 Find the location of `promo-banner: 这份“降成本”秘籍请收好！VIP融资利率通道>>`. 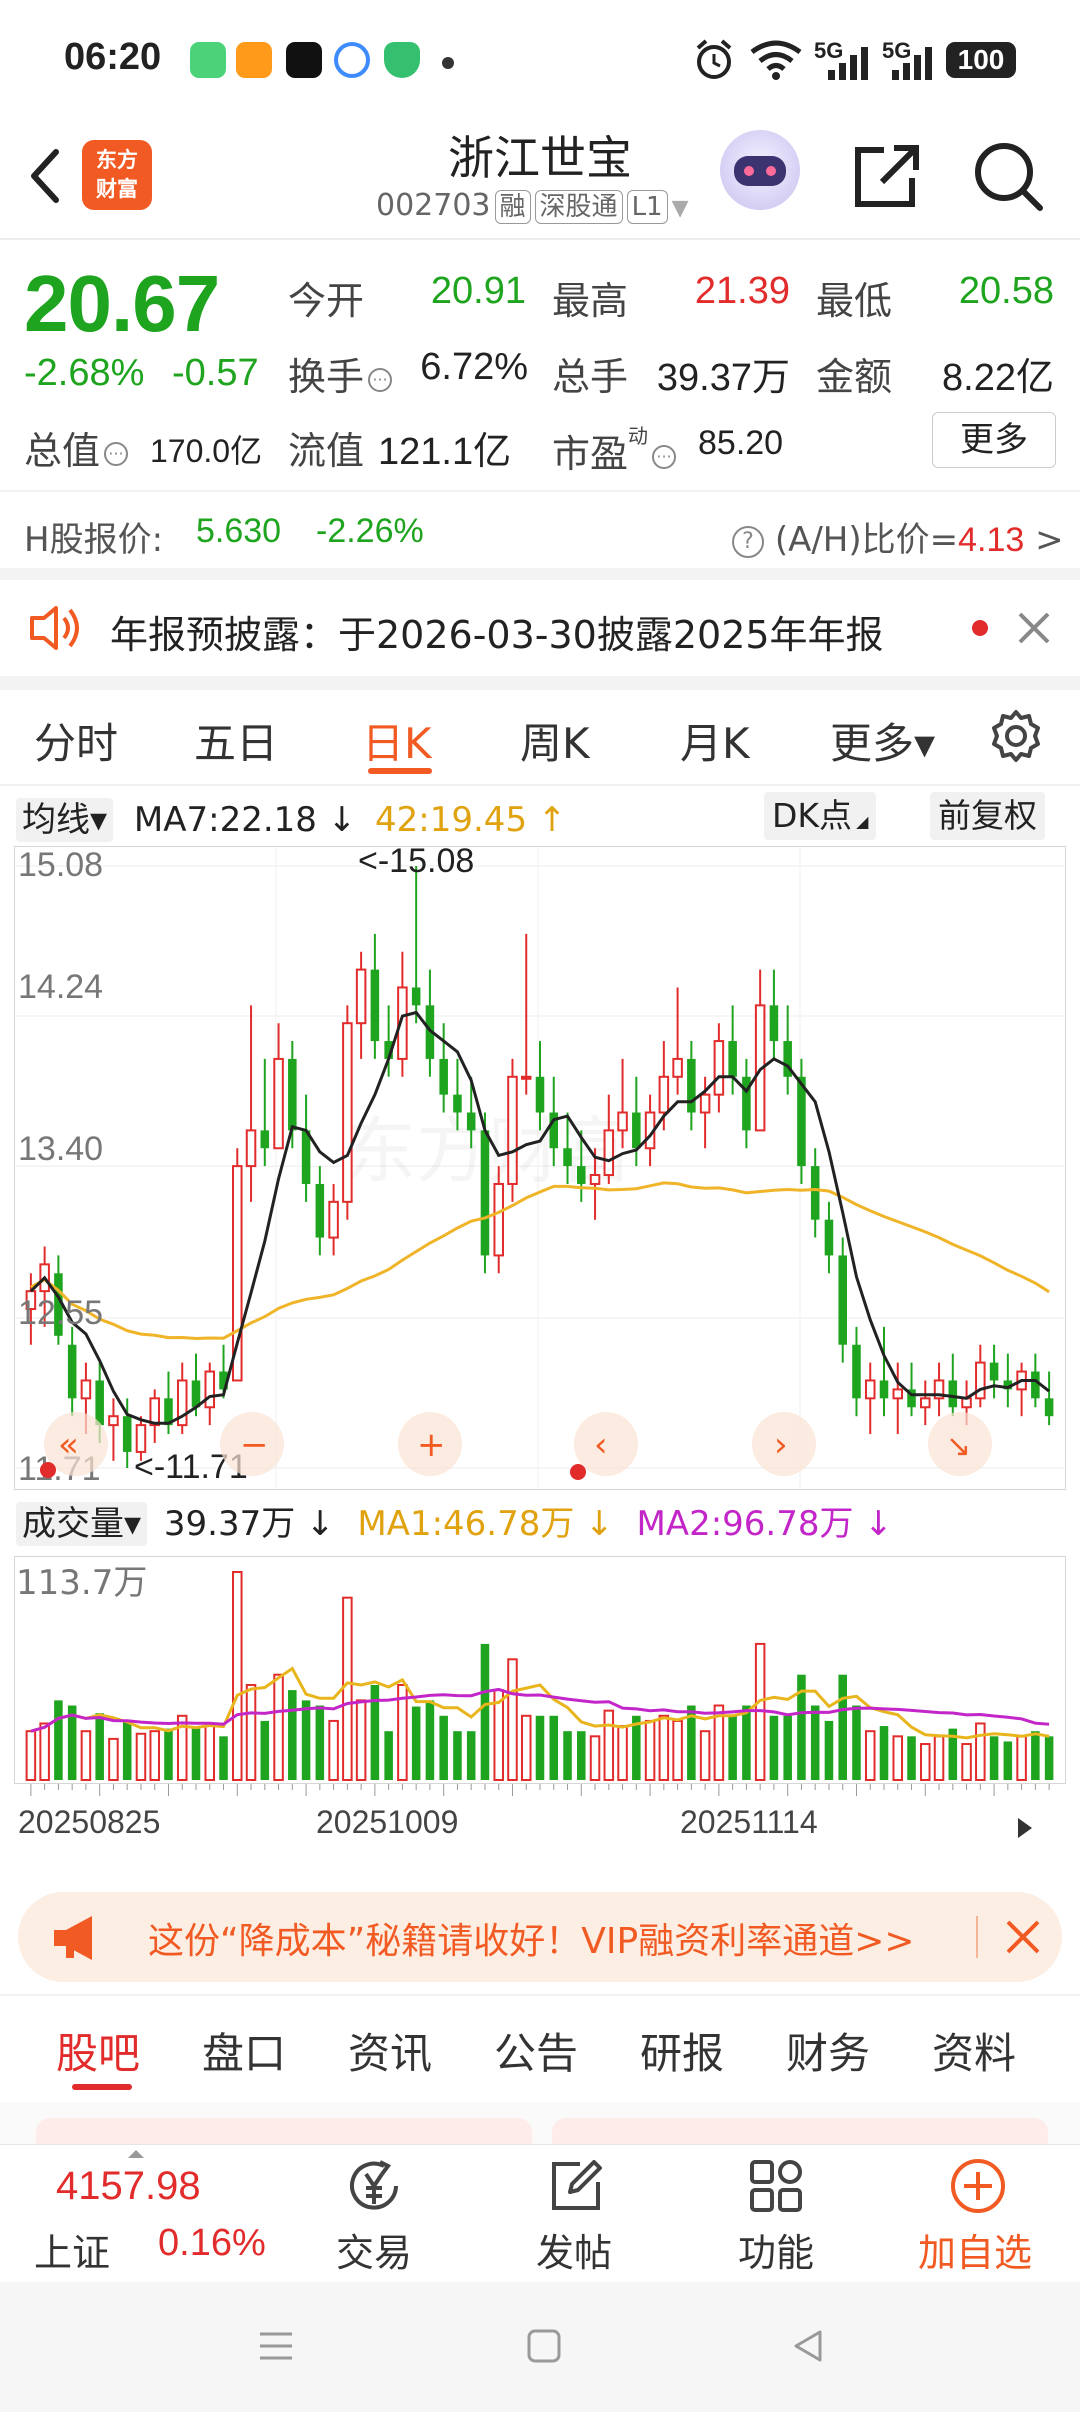

promo-banner: 这份“降成本”秘籍请收好！VIP融资利率通道>> is located at coordinates (540, 1937).